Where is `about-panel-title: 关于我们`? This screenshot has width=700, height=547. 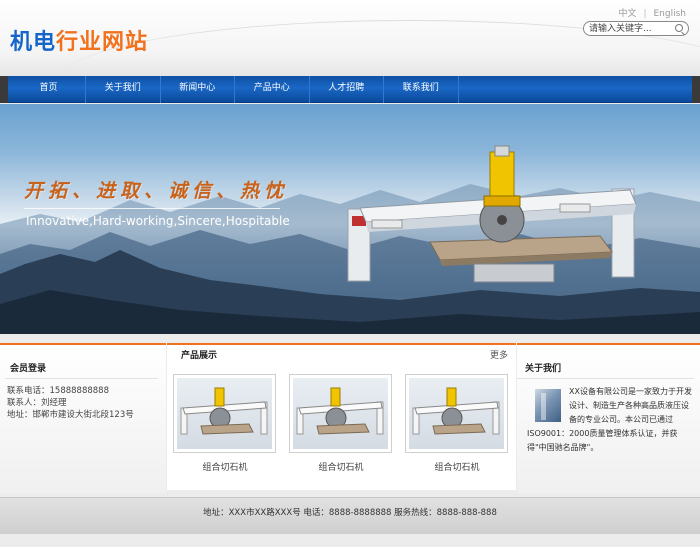 about-panel-title: 关于我们 is located at coordinates (605, 369).